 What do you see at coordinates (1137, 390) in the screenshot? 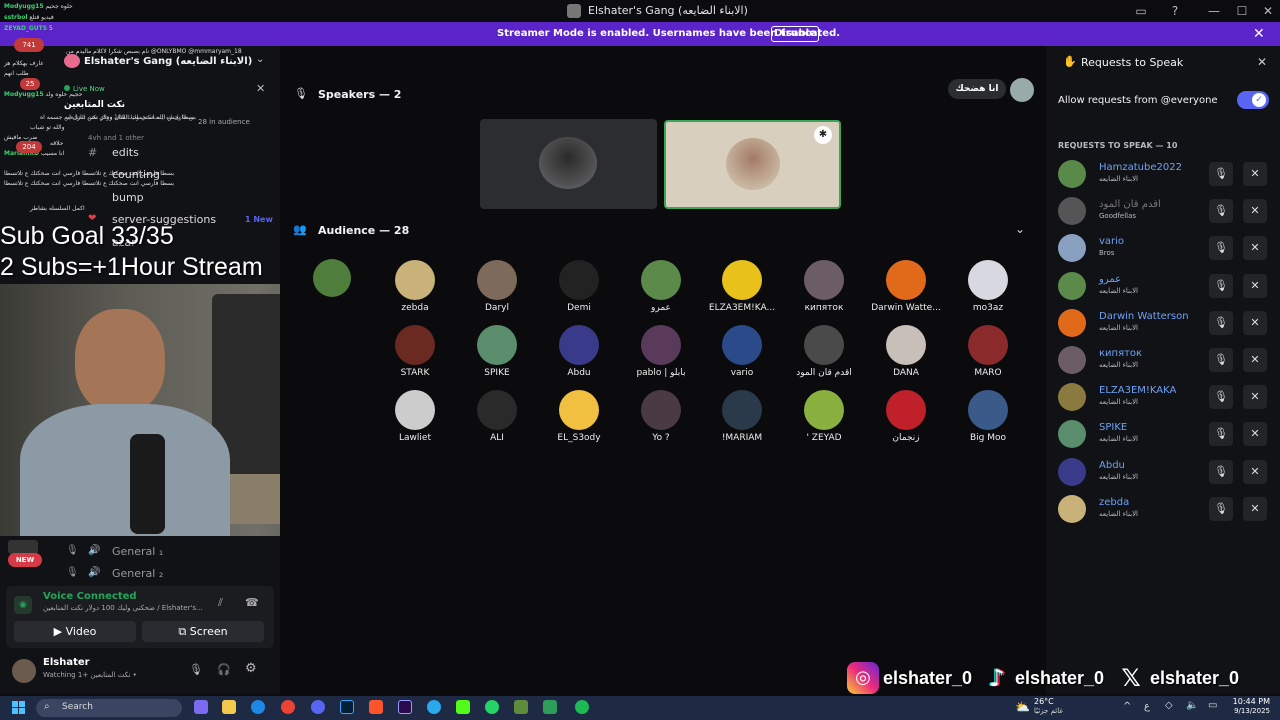
I see `request-name: ELZA3EM!KAKA` at bounding box center [1137, 390].